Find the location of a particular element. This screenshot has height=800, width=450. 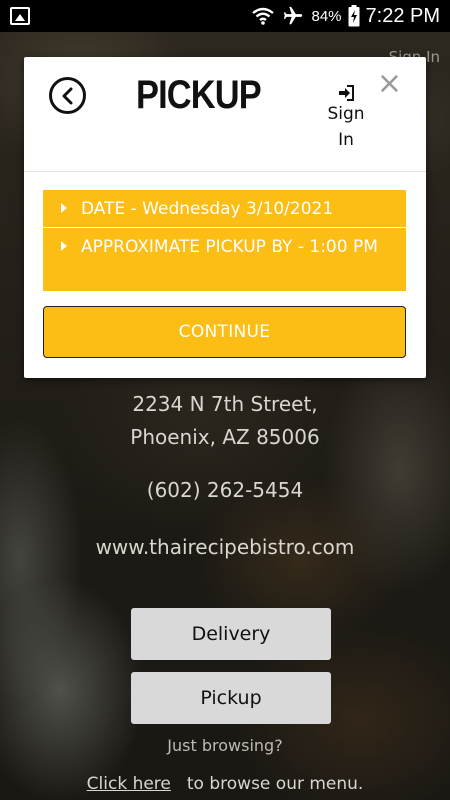

image-icon is located at coordinates (20, 16).